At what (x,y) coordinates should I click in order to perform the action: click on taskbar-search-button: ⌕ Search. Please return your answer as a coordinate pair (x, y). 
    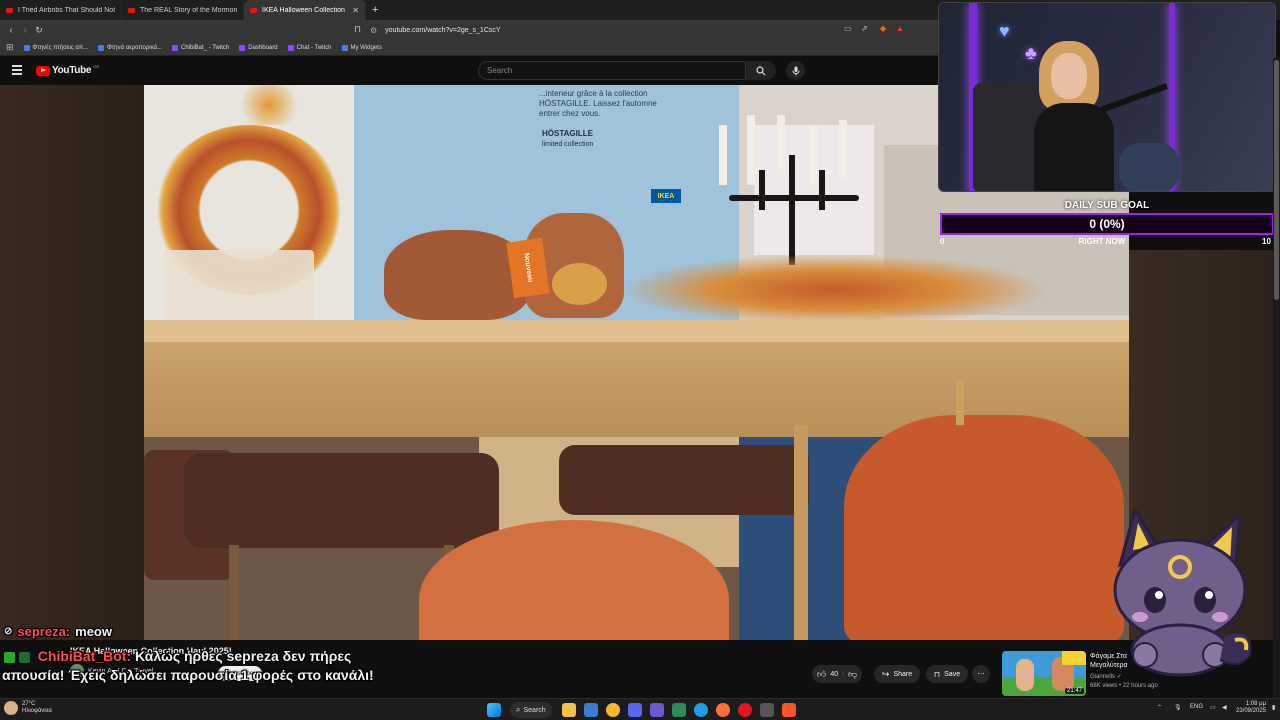
    Looking at the image, I should click on (531, 710).